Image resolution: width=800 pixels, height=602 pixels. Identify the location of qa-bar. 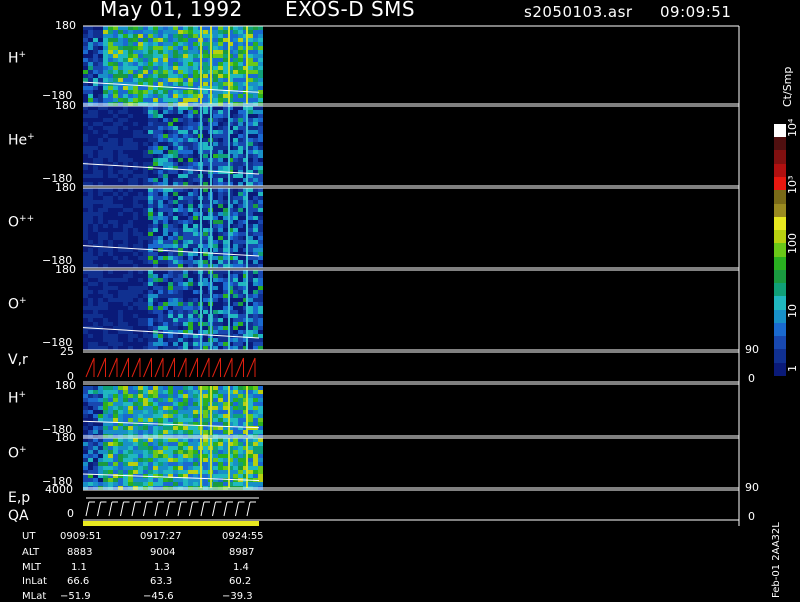
(171, 523).